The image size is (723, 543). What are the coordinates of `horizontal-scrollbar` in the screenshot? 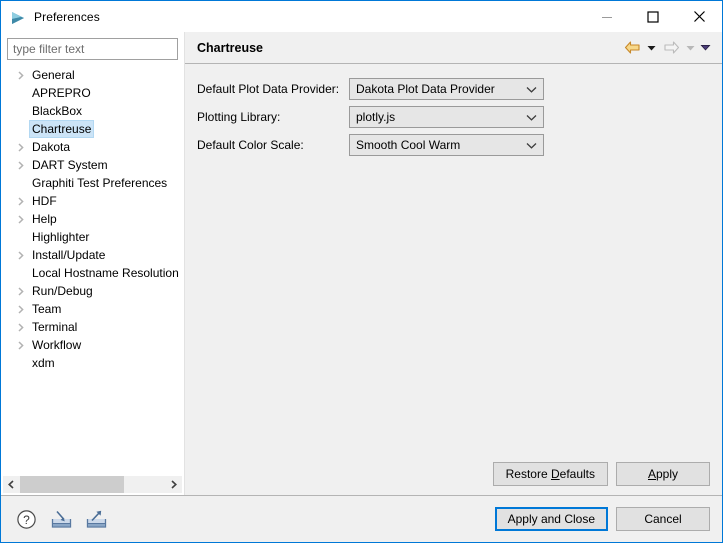 It's located at (92, 484).